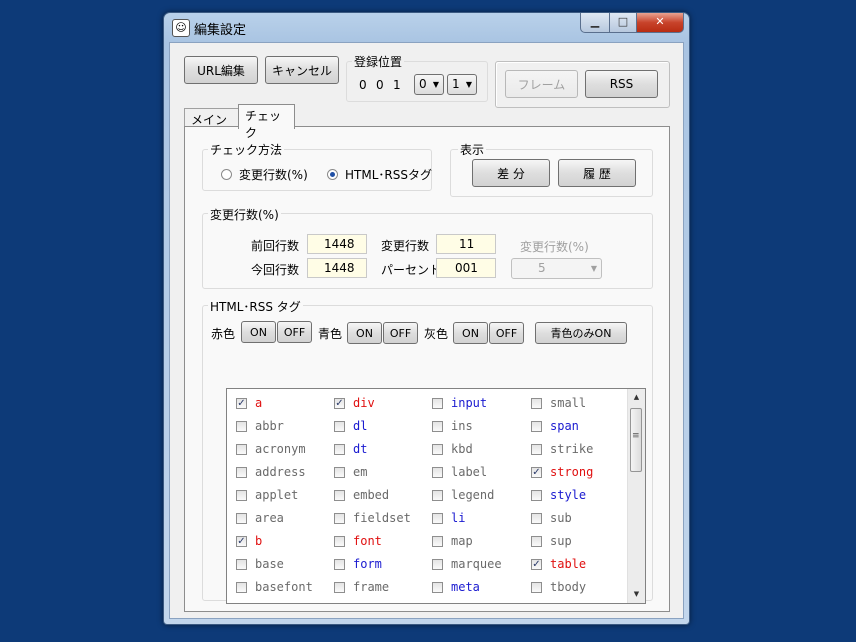 Image resolution: width=856 pixels, height=642 pixels. Describe the element at coordinates (350, 472) in the screenshot. I see `tag-item-em: em` at that location.